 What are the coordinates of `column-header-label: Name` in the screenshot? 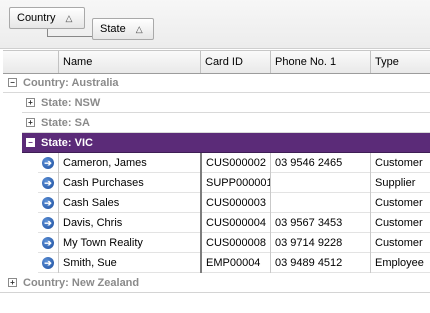 It's located at (78, 62).